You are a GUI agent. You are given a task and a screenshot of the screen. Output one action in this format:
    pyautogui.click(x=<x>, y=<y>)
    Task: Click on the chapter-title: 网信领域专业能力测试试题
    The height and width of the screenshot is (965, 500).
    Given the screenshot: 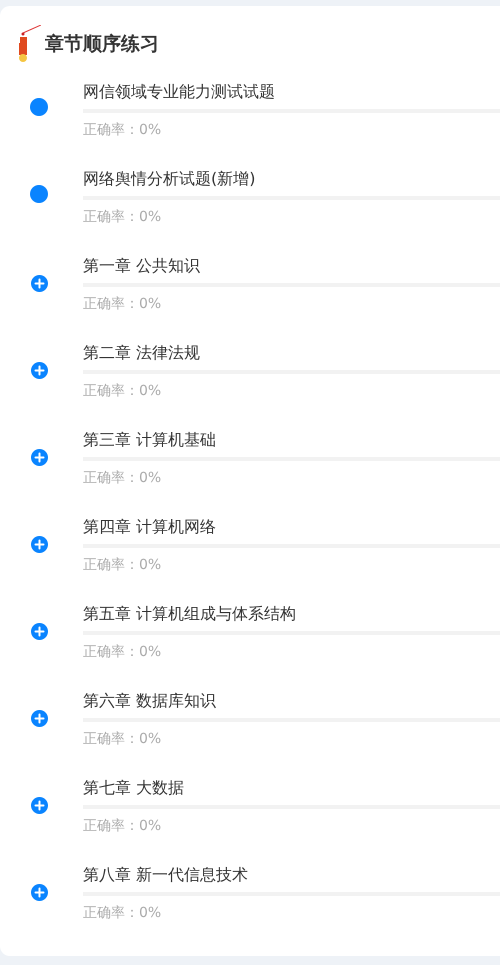 What is the action you would take?
    pyautogui.click(x=291, y=92)
    